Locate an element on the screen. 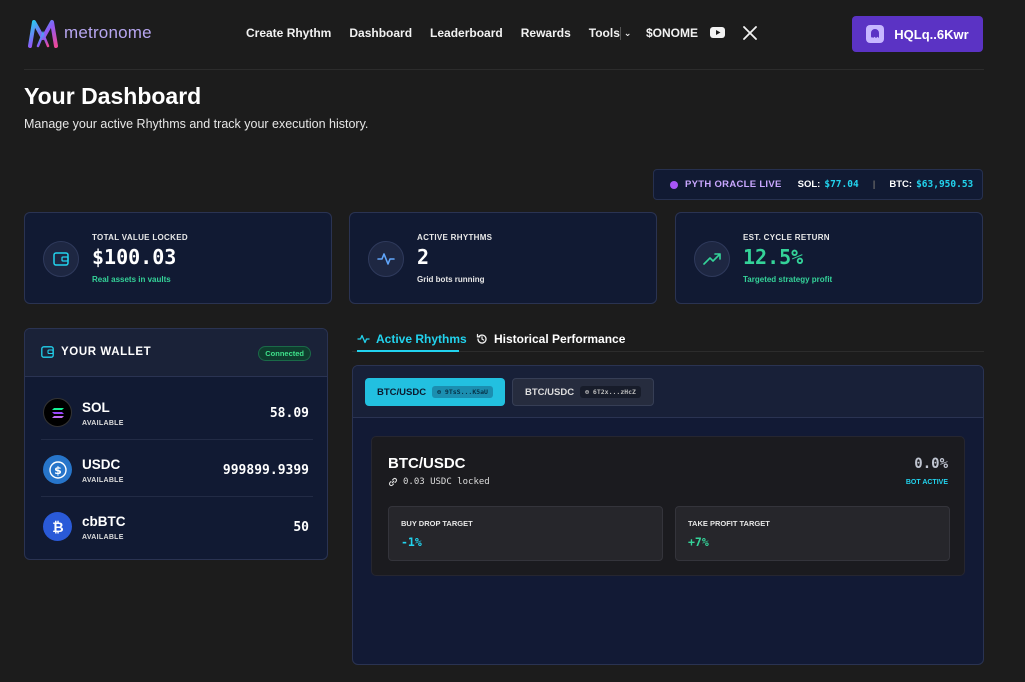 This screenshot has width=1025, height=682. asset-name: cbBTC is located at coordinates (104, 521).